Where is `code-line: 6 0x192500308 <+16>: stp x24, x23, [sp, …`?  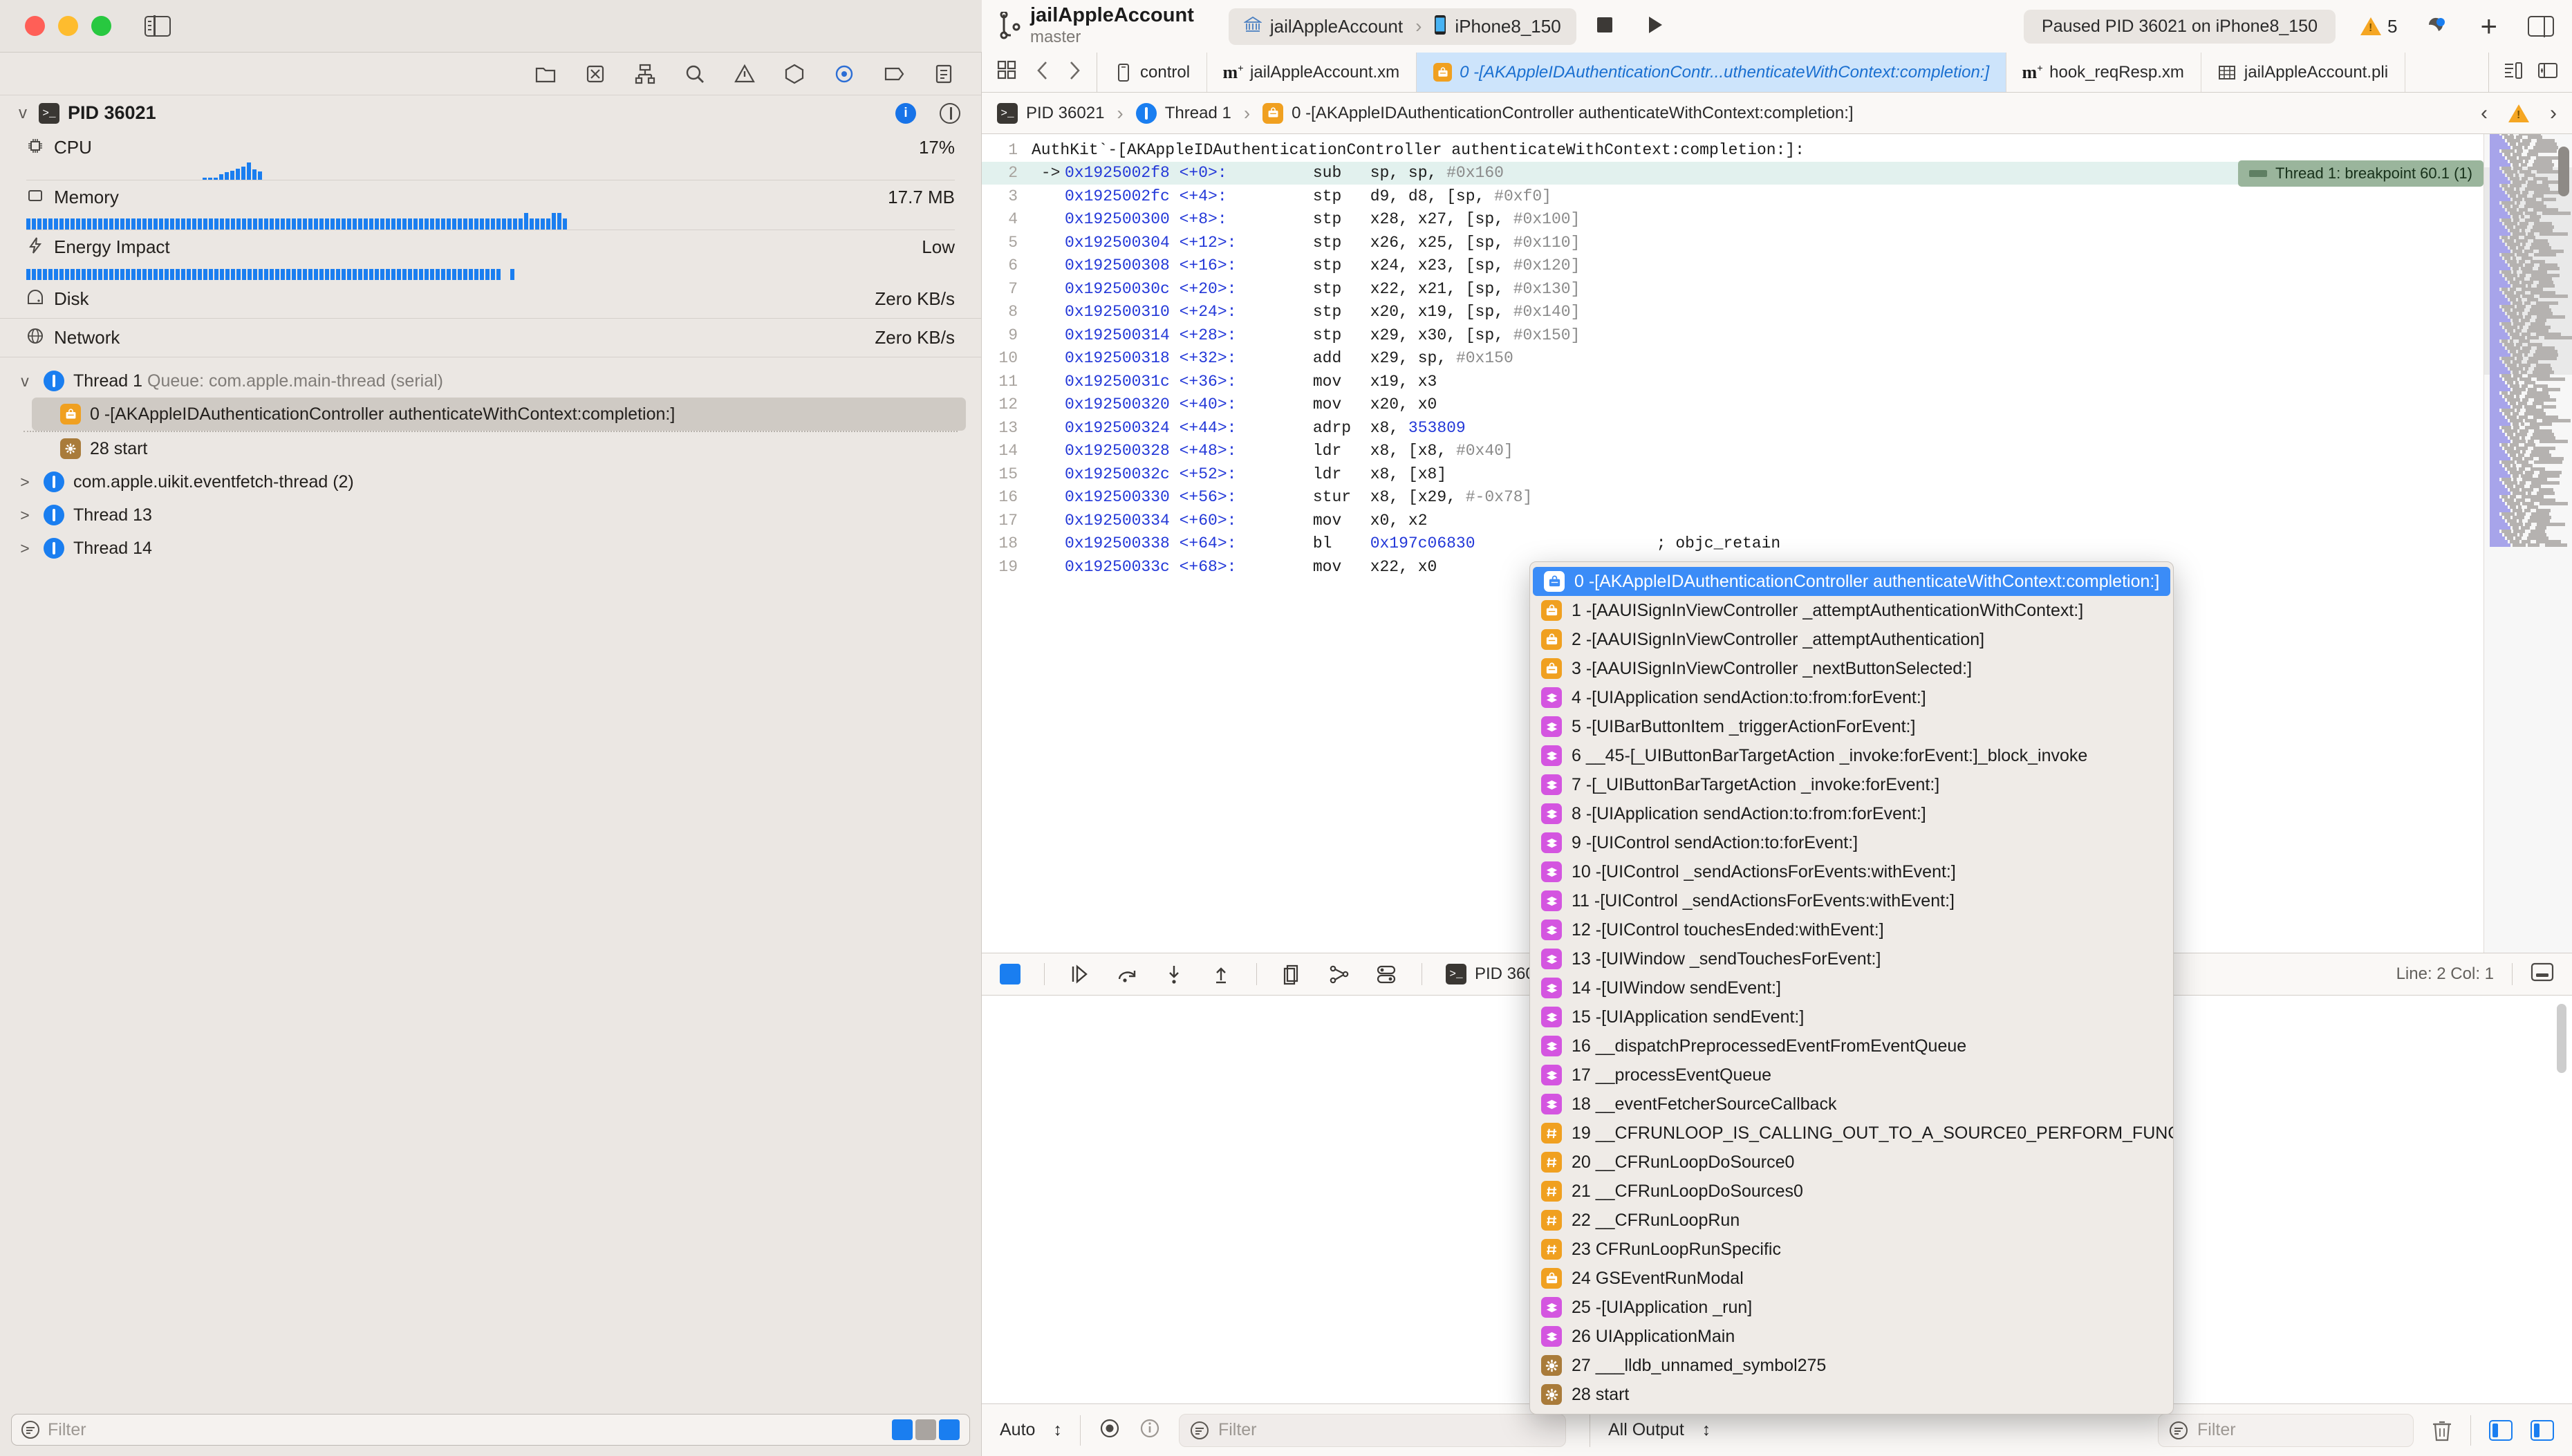 code-line: 6 0x192500308 <+16>: stp x24, x23, [sp, … is located at coordinates (1733, 266).